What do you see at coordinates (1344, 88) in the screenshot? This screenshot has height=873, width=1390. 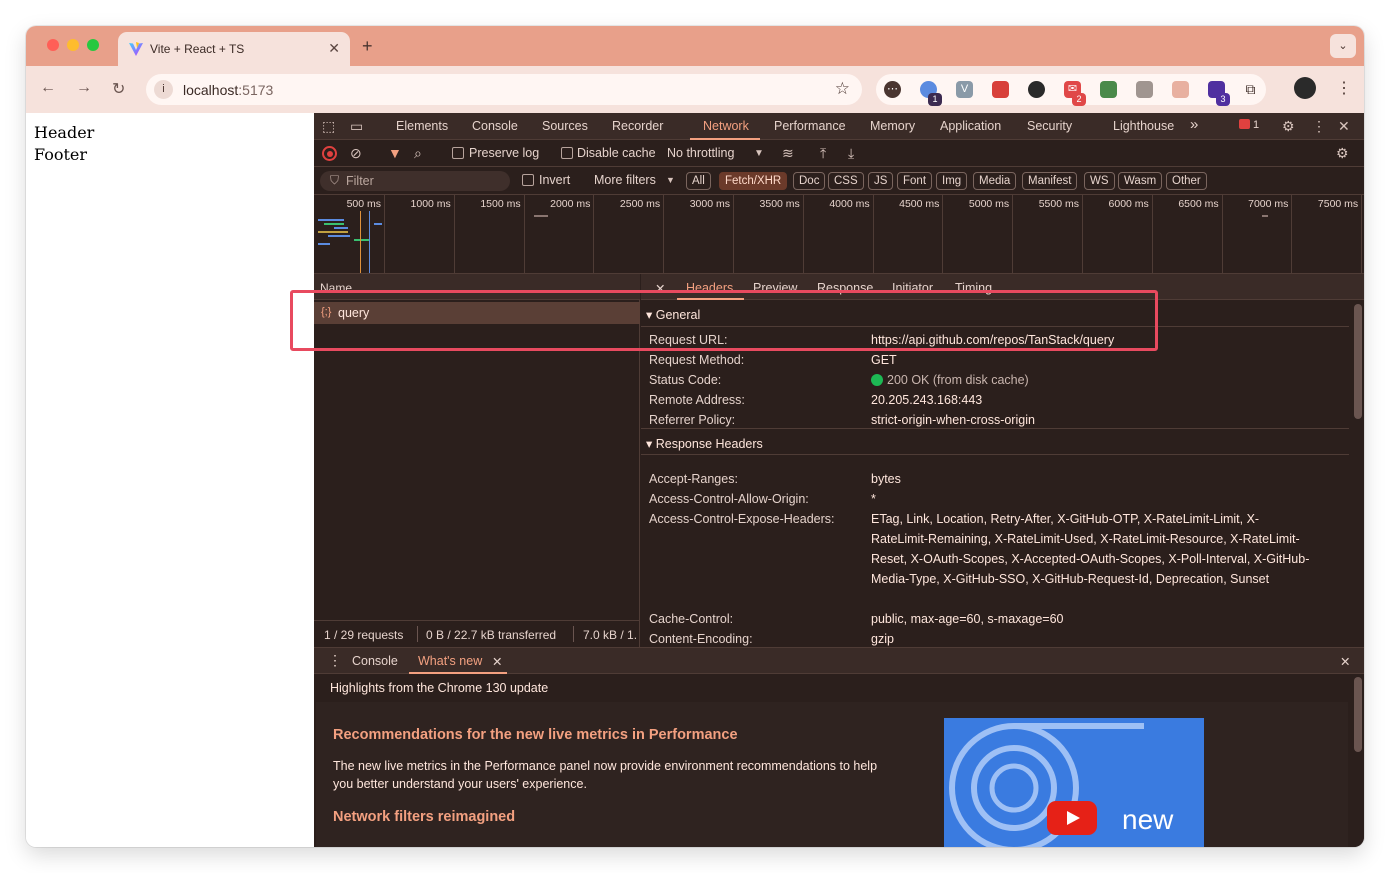 I see `browser-menu-icon: ⋮` at bounding box center [1344, 88].